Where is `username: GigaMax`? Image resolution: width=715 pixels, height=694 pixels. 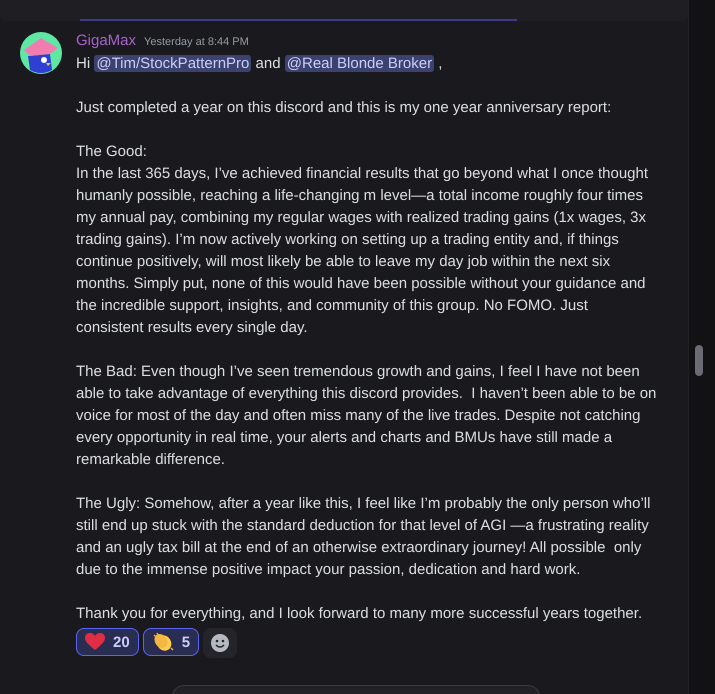 username: GigaMax is located at coordinates (106, 41).